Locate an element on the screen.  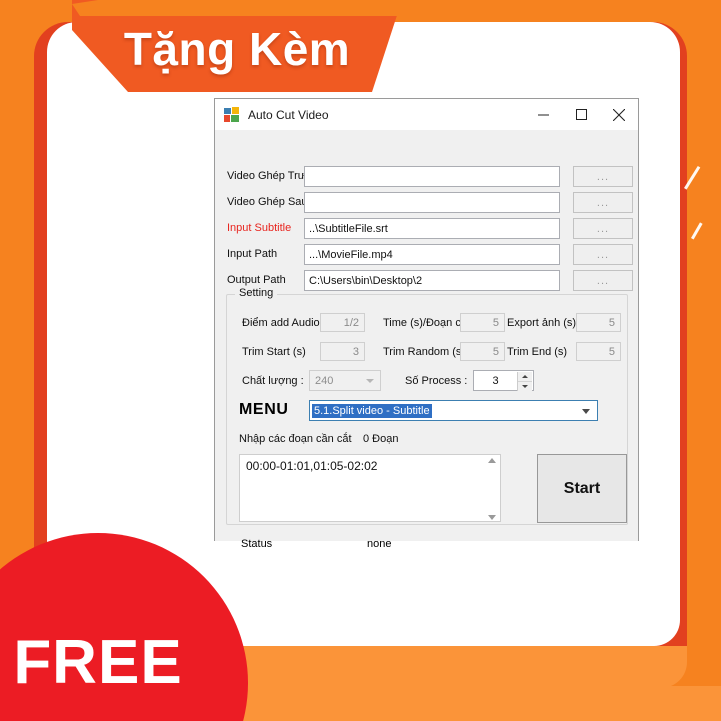
status-value: none is located at coordinates (379, 544).